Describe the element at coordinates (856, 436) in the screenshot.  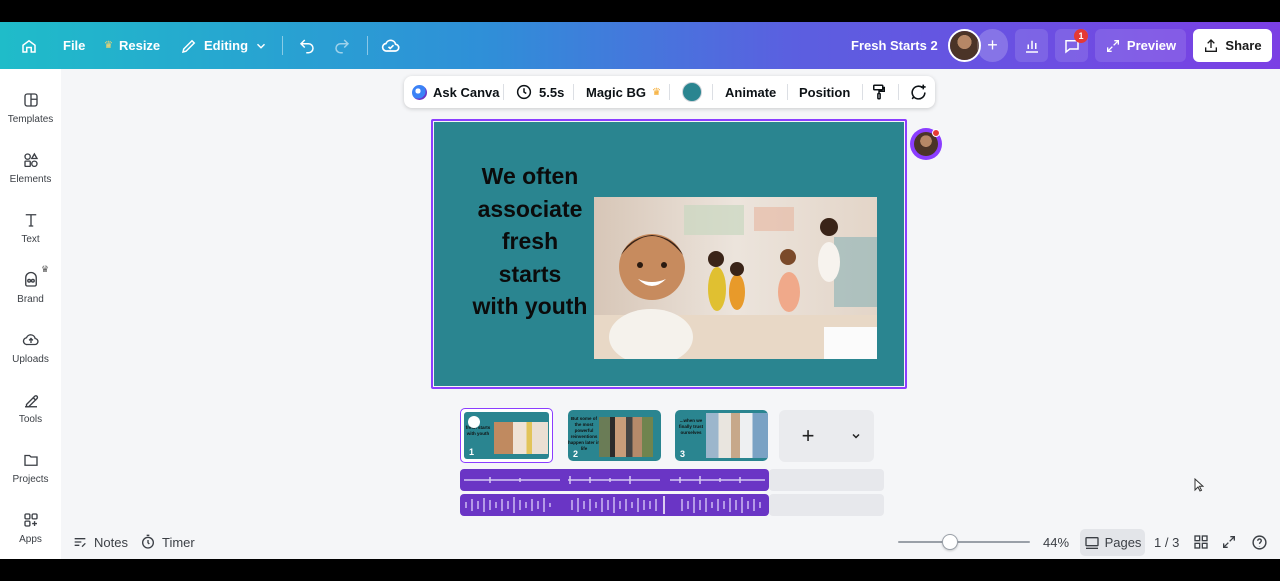
I see `add-page-options-button` at that location.